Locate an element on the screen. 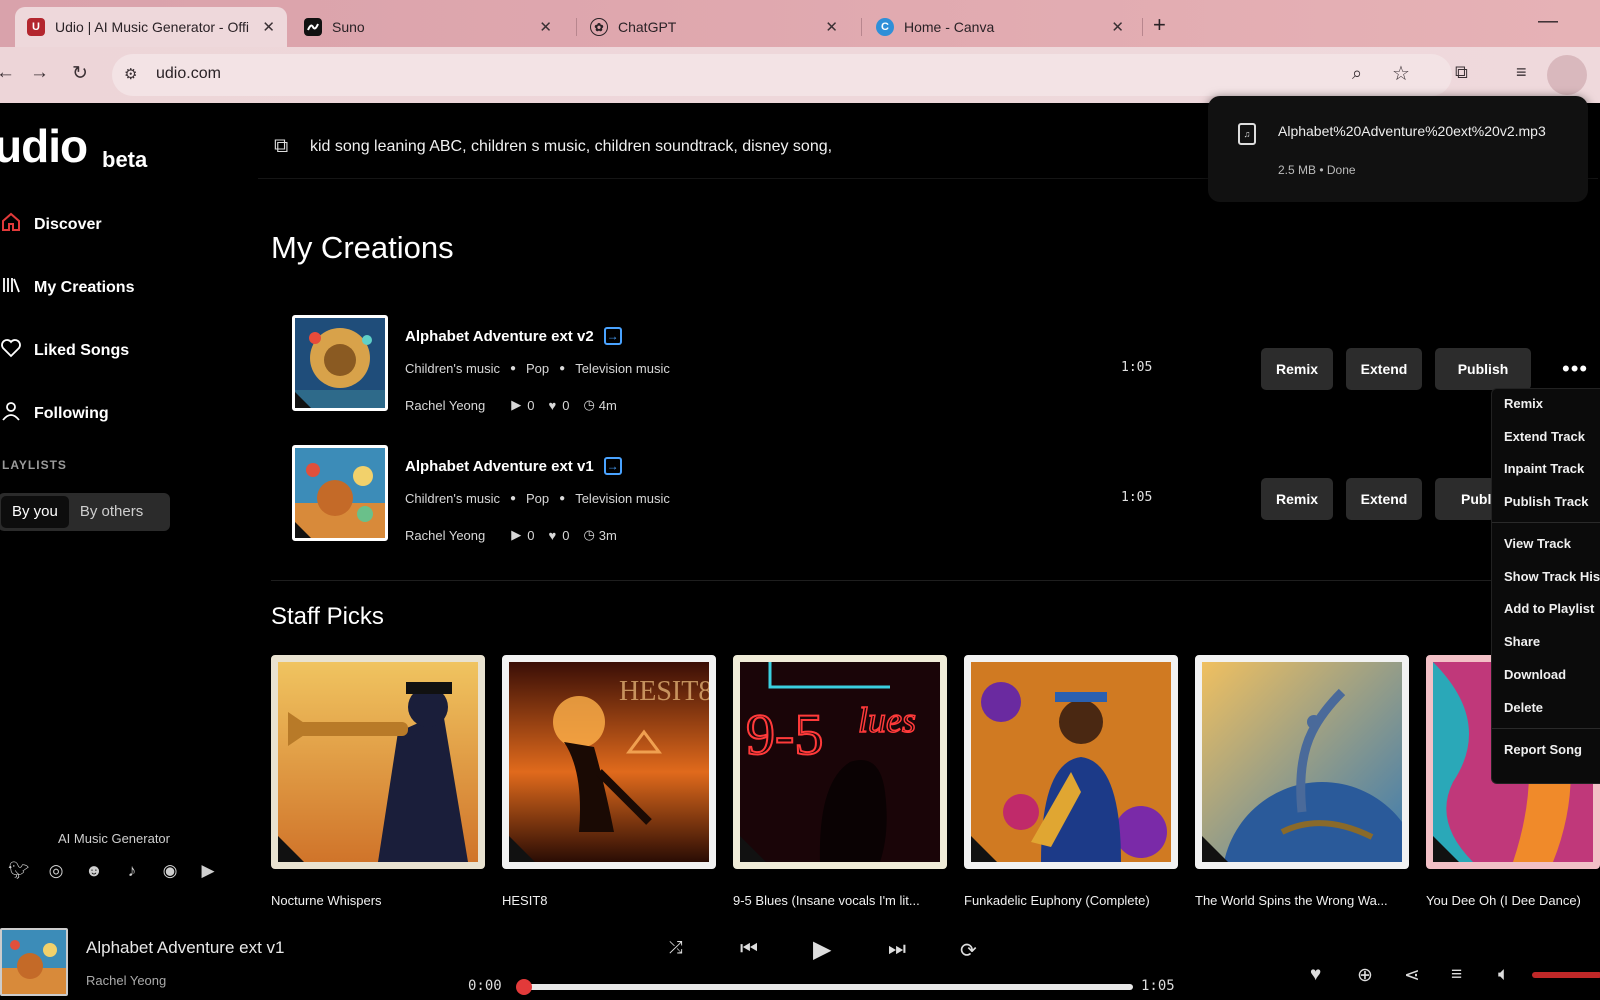 The image size is (1600, 1000). menu-item-add-to-playlist: Add to Playlist is located at coordinates (1549, 608).